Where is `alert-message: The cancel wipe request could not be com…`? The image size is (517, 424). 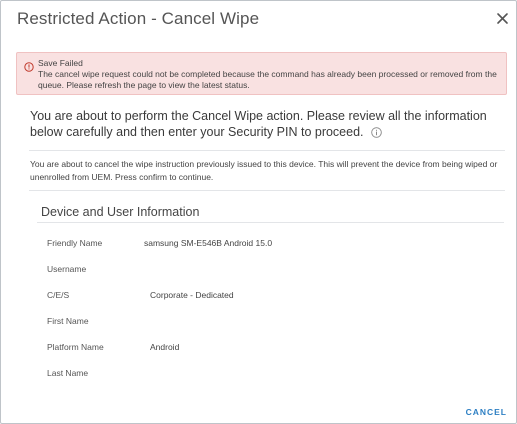 alert-message: The cancel wipe request could not be com… is located at coordinates (267, 79).